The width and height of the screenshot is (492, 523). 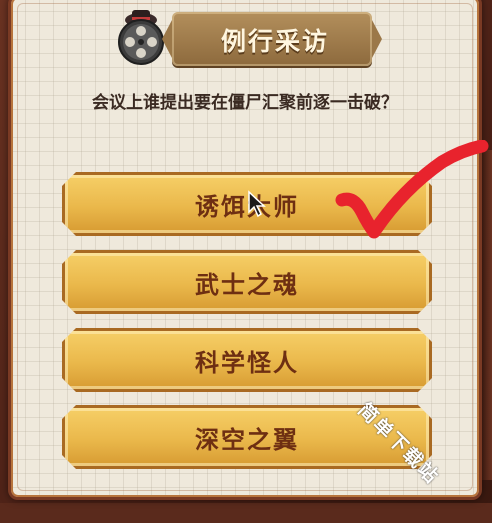 I want to click on answer-option-label: 武士之魂, so click(x=247, y=285).